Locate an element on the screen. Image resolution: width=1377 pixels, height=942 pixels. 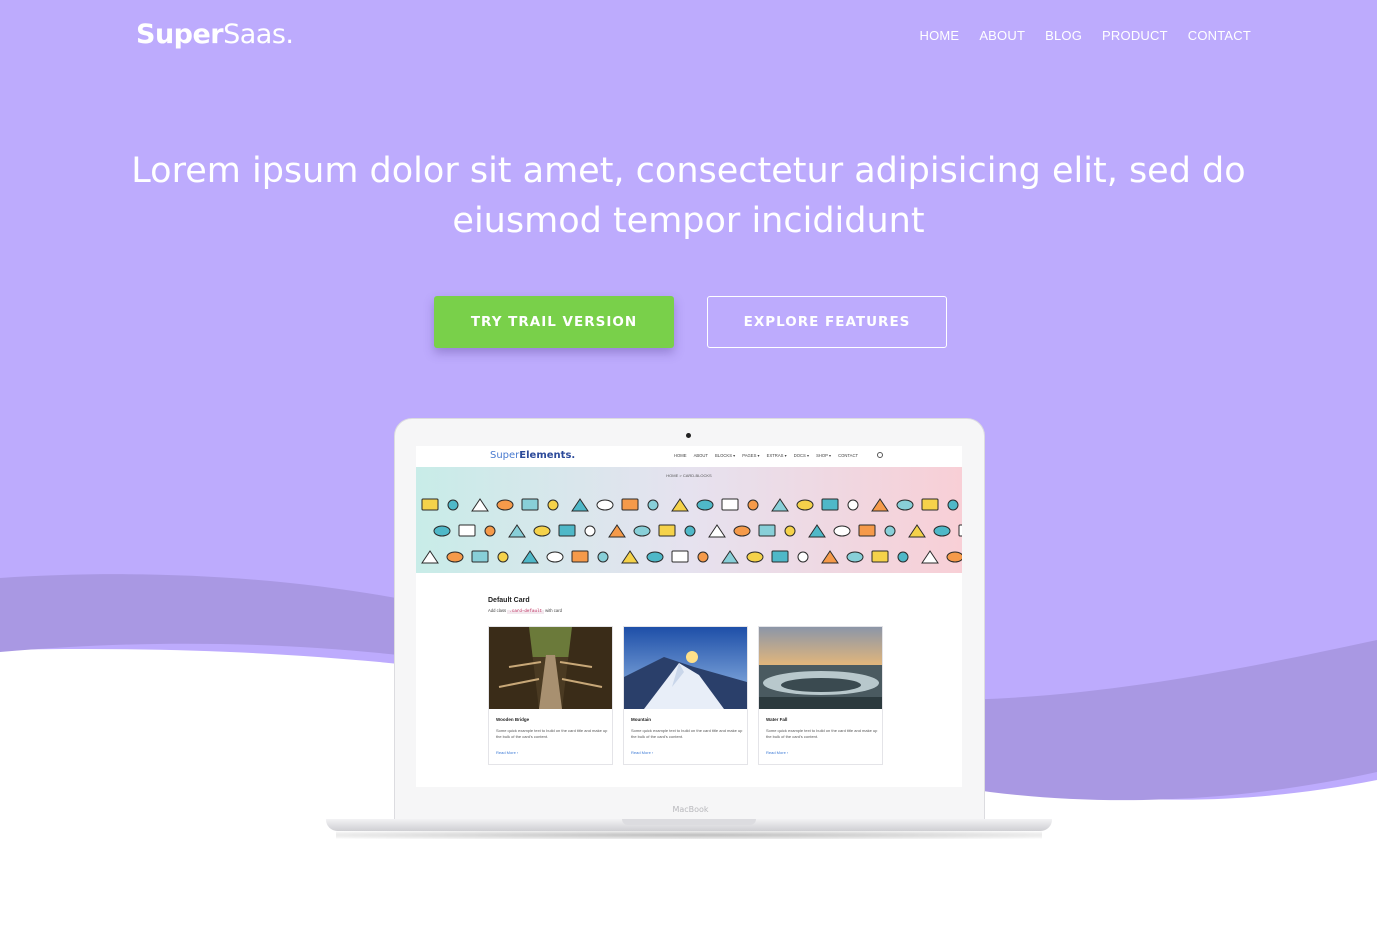
inner-menu-item: SHOP ▾ is located at coordinates (824, 455).